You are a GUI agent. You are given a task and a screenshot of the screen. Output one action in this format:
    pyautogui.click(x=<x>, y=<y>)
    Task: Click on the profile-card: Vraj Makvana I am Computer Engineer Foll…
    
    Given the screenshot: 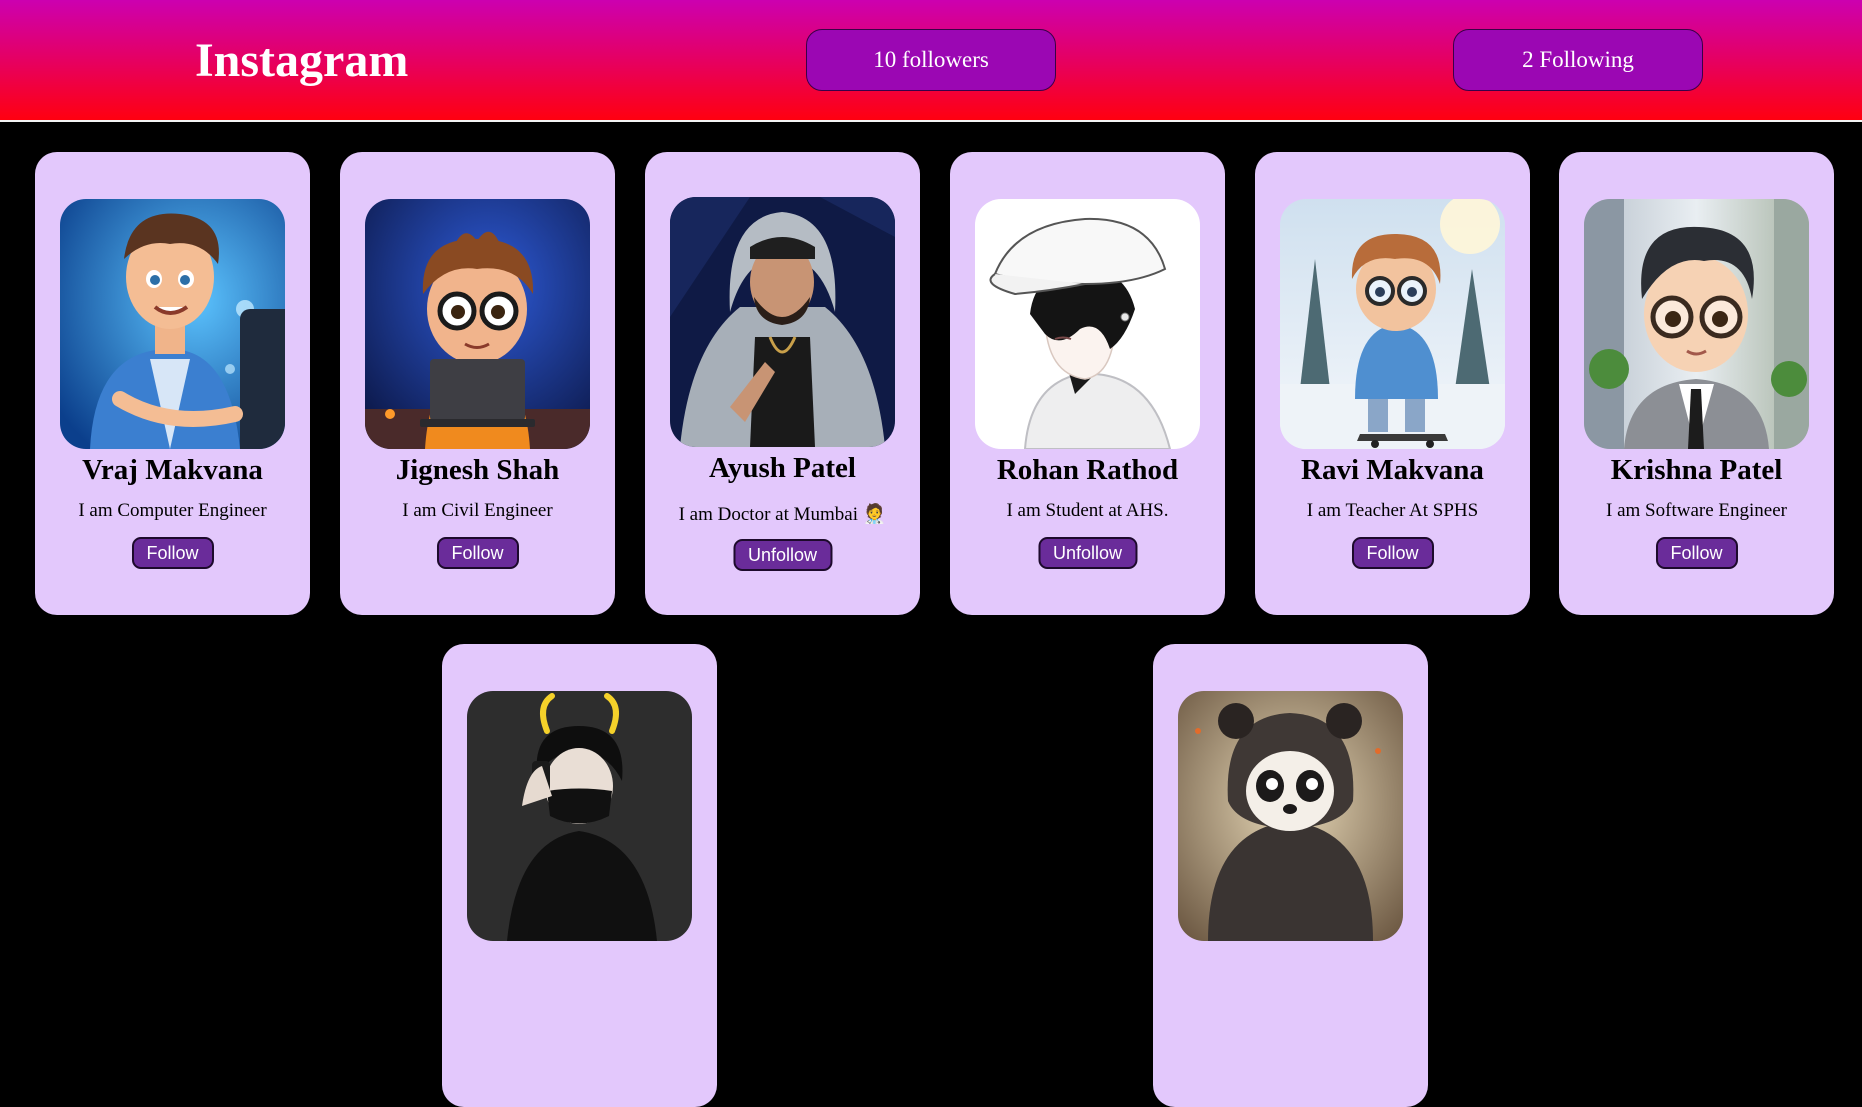 What is the action you would take?
    pyautogui.click(x=172, y=383)
    